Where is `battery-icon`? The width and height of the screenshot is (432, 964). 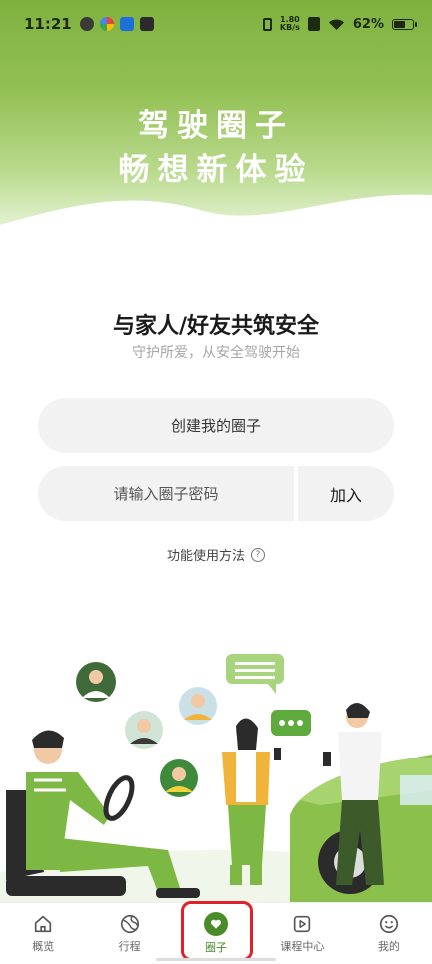 battery-icon is located at coordinates (404, 24).